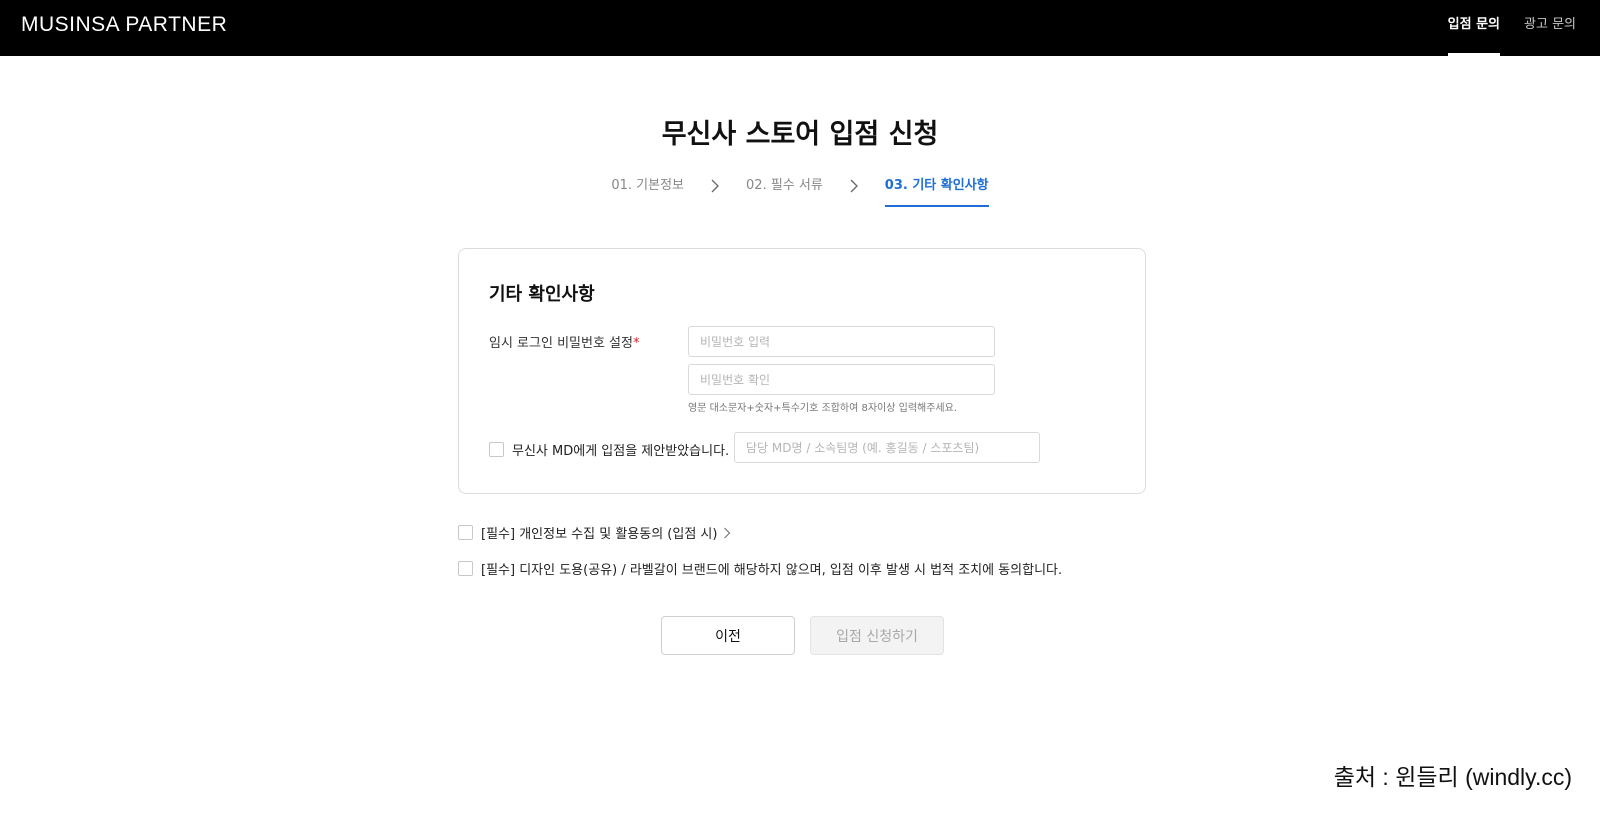 The image size is (1600, 830). What do you see at coordinates (841, 341) in the screenshot?
I see `password-input` at bounding box center [841, 341].